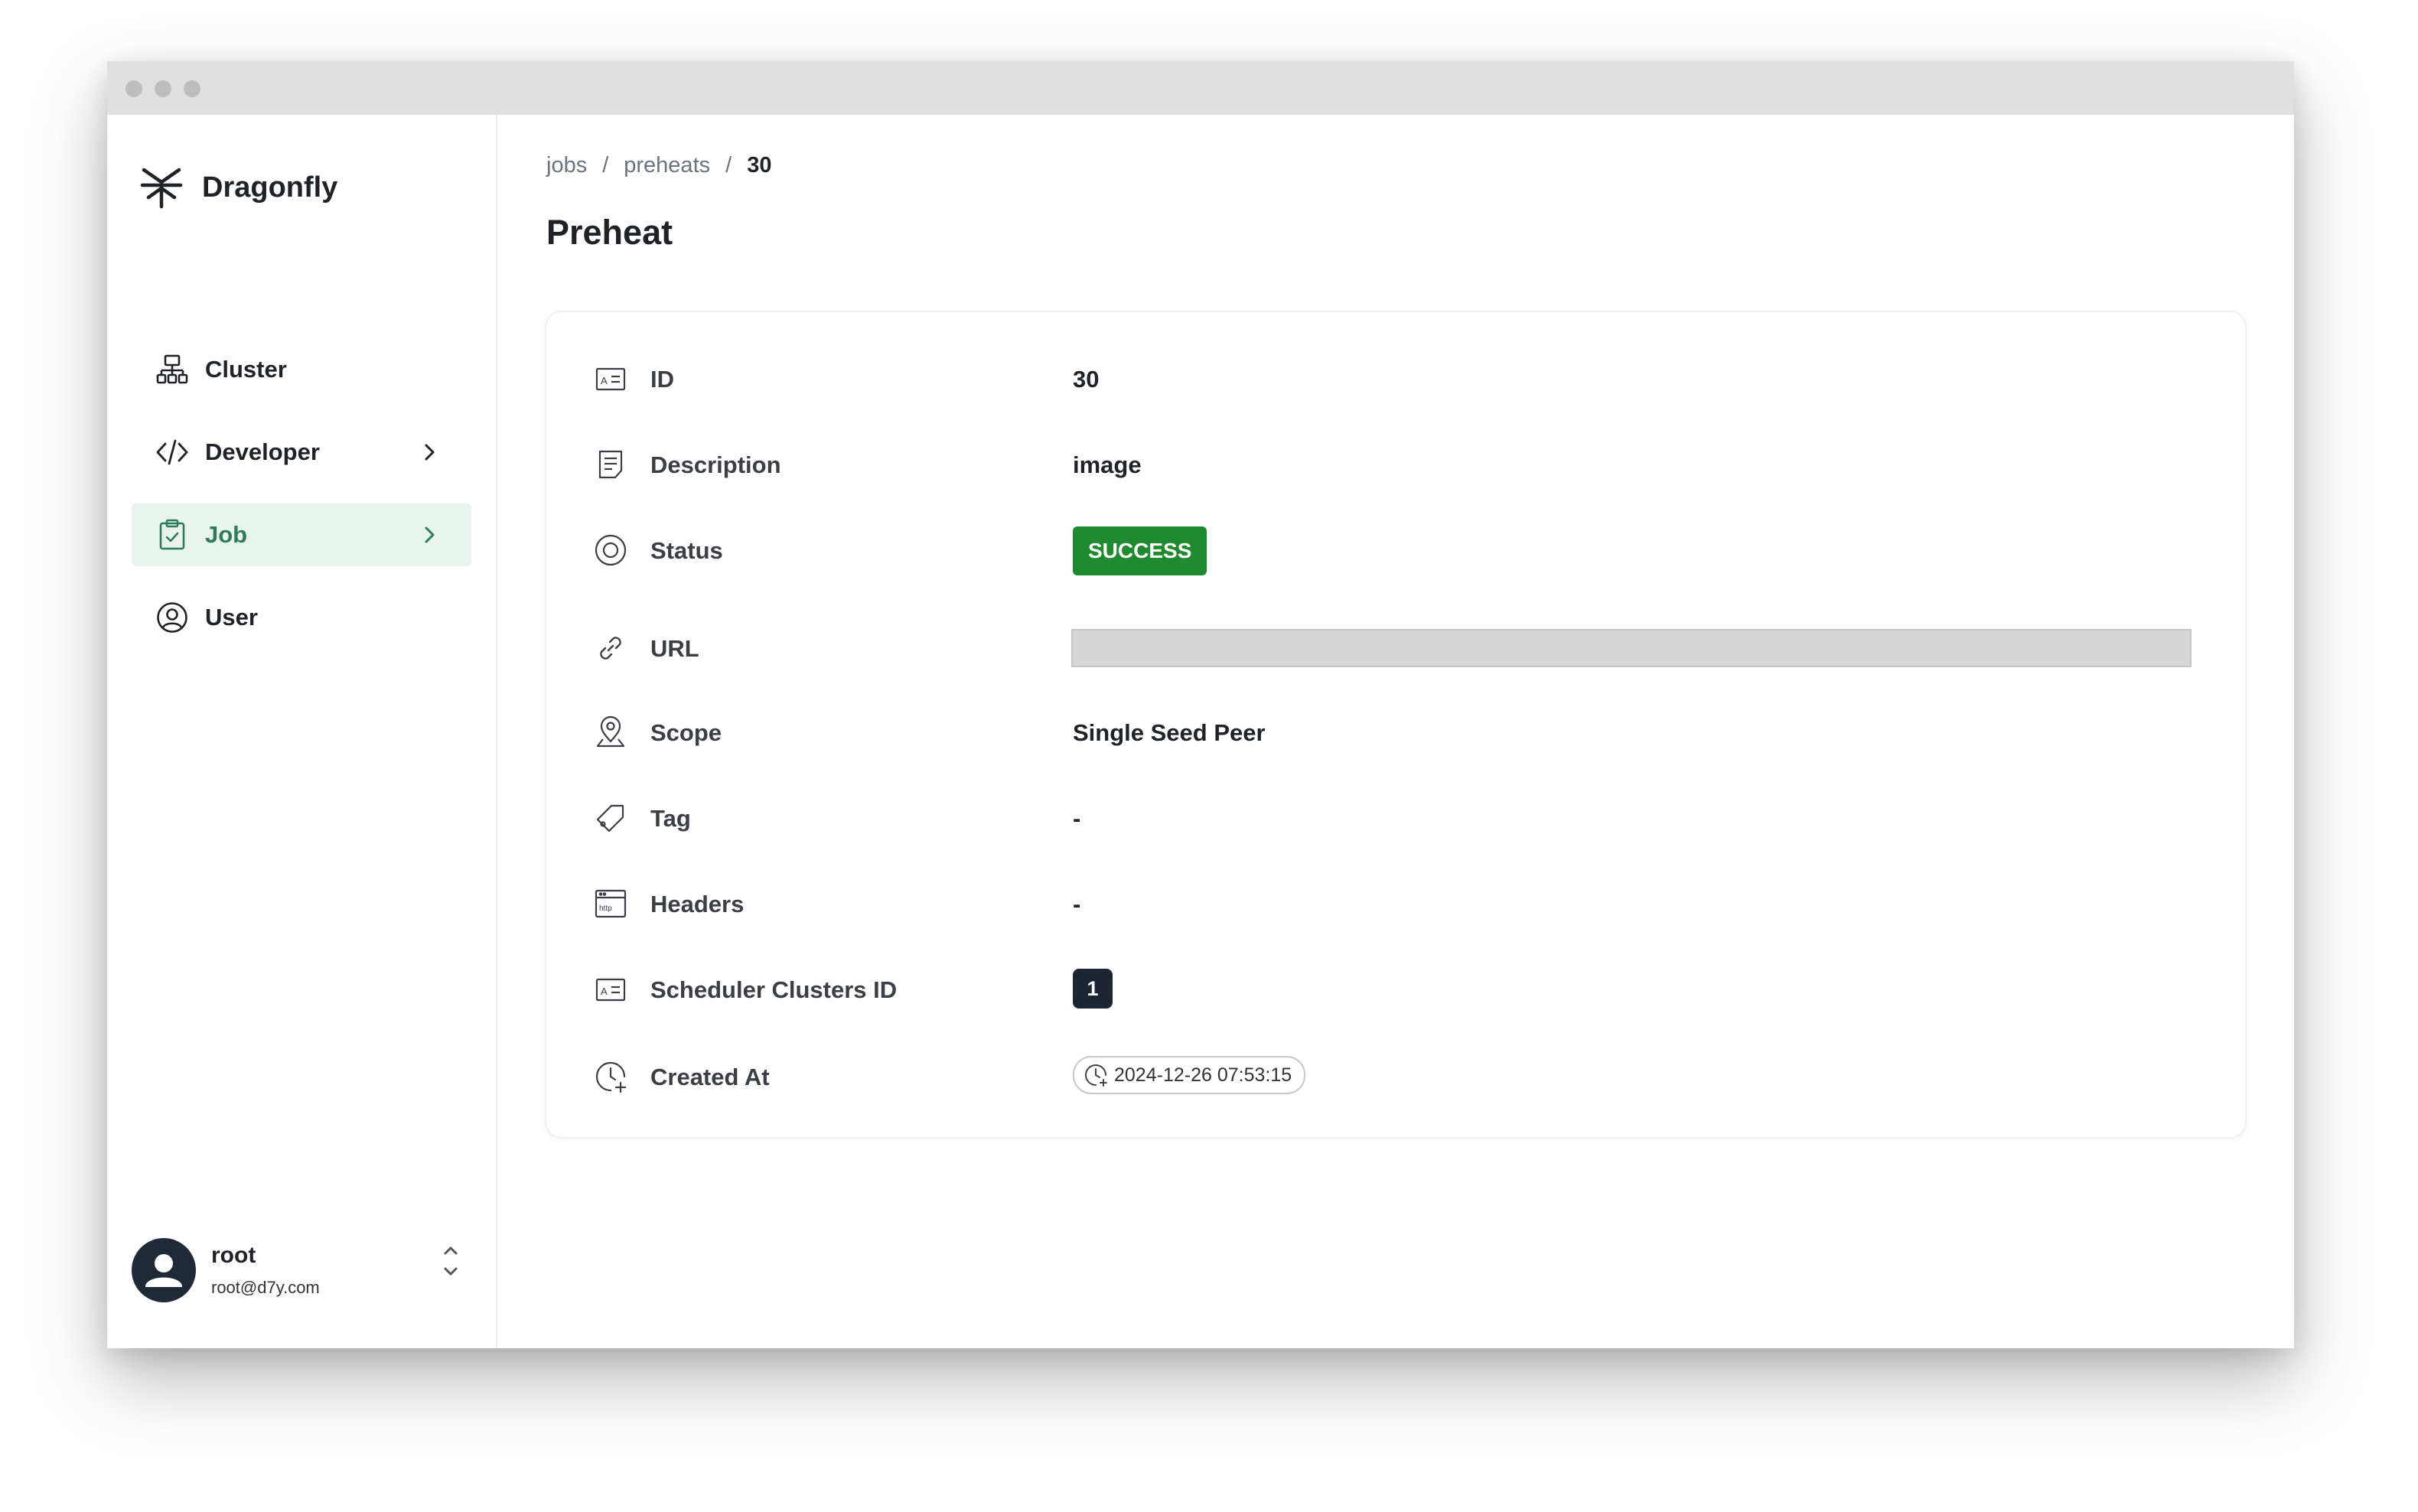  What do you see at coordinates (609, 233) in the screenshot?
I see `page-title: Preheat` at bounding box center [609, 233].